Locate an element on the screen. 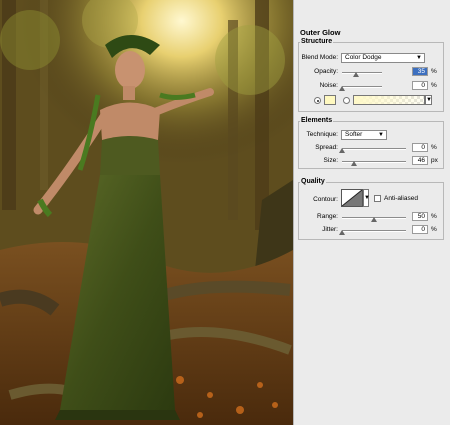 The height and width of the screenshot is (425, 450). noise-label: Noise: is located at coordinates (328, 85).